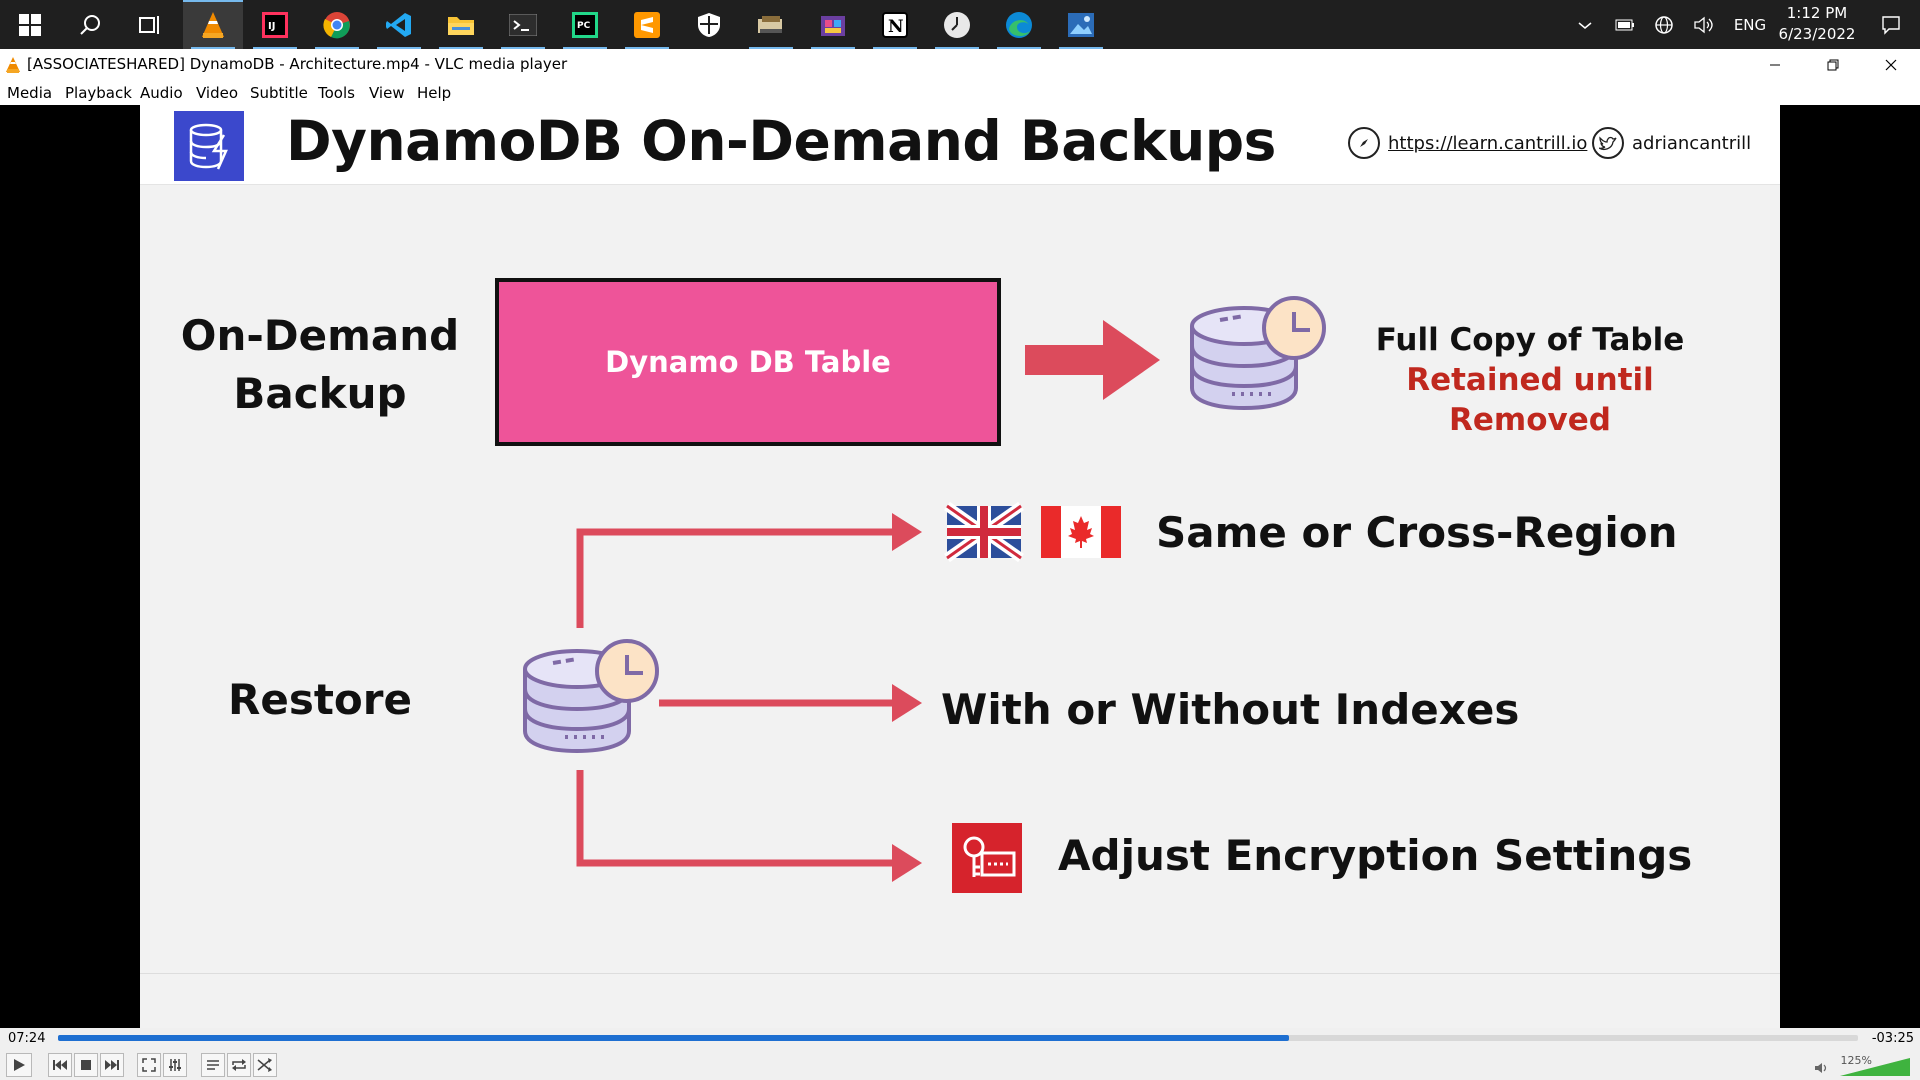 This screenshot has height=1080, width=1920. Describe the element at coordinates (1817, 34) in the screenshot. I see `clock-date: 6/23/2022` at that location.